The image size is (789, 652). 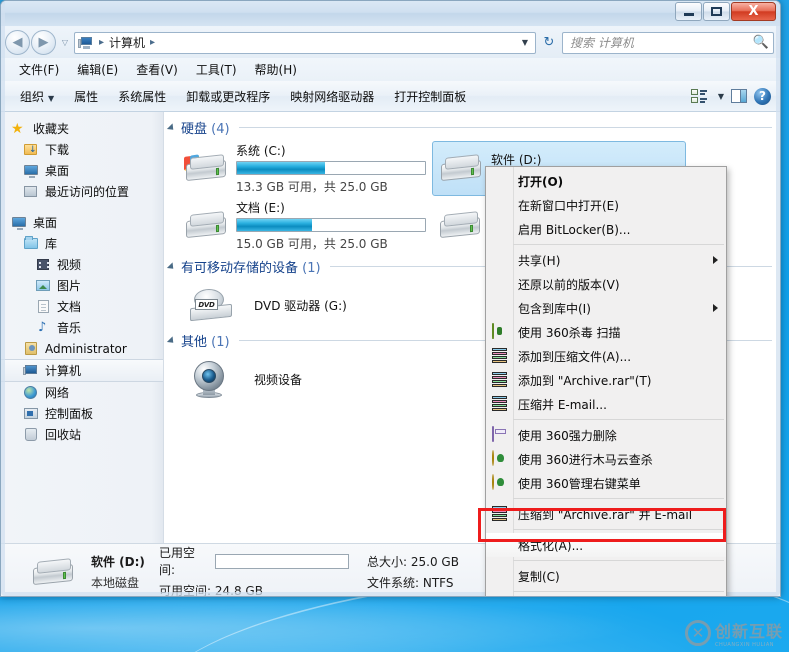 What do you see at coordinates (606, 284) in the screenshot?
I see `menu-item-restore-previous-versions: 还原以前的版本(V)` at bounding box center [606, 284].